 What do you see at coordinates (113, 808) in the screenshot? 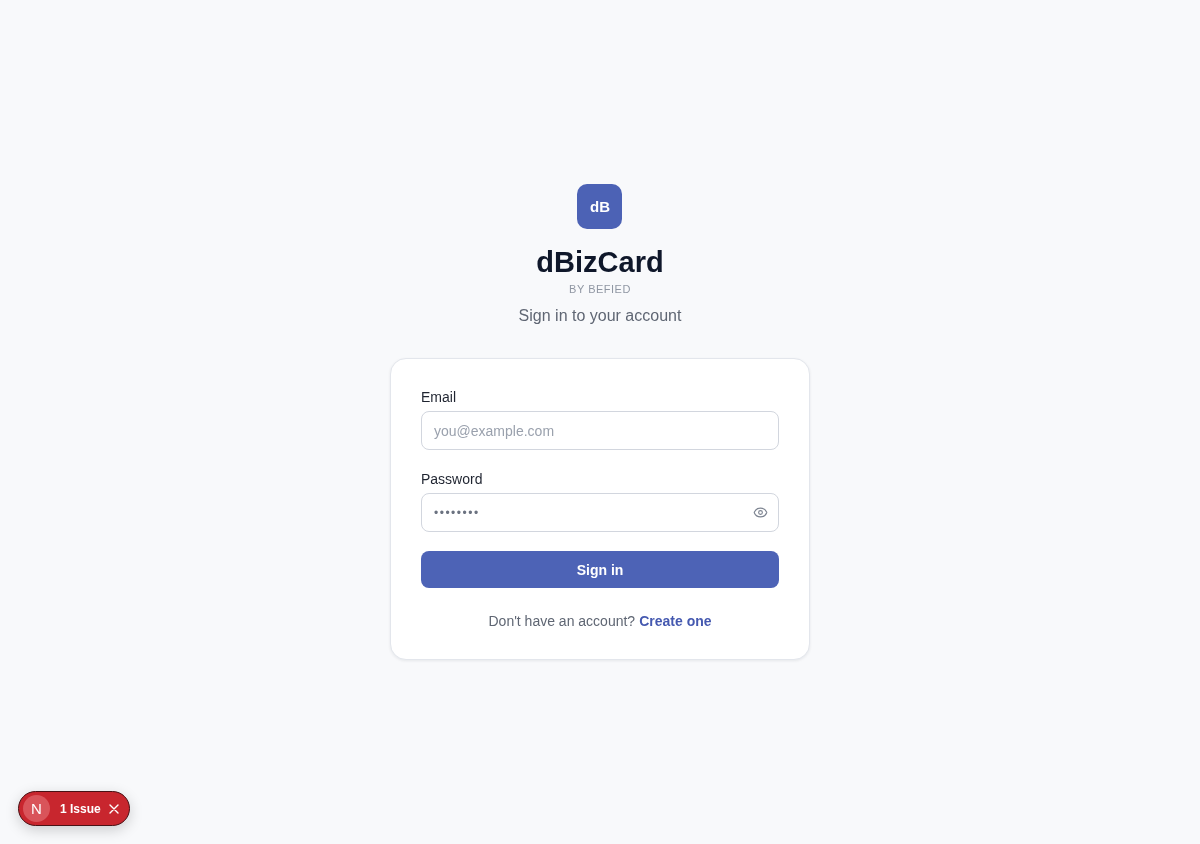
I see `close-icon` at bounding box center [113, 808].